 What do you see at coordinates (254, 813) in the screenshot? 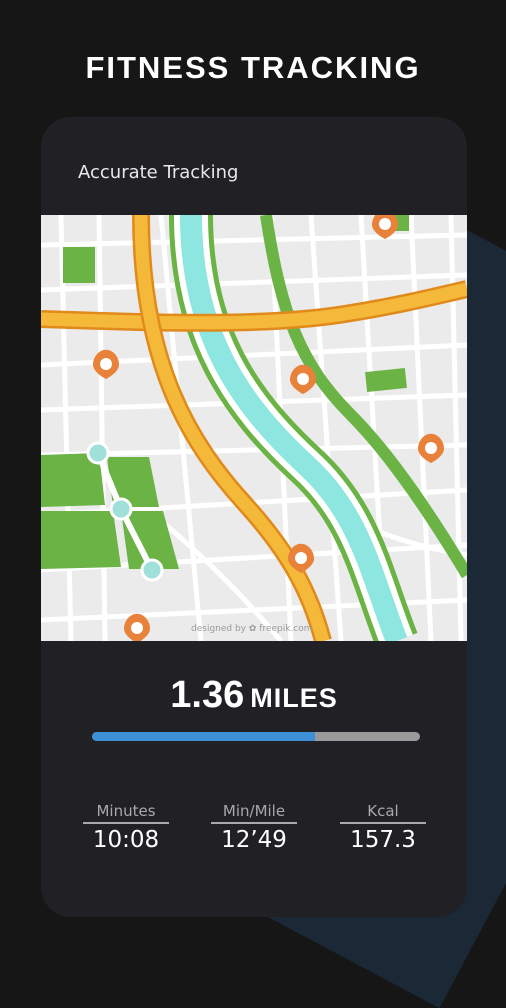
I see `stat-label: Min/Mile` at bounding box center [254, 813].